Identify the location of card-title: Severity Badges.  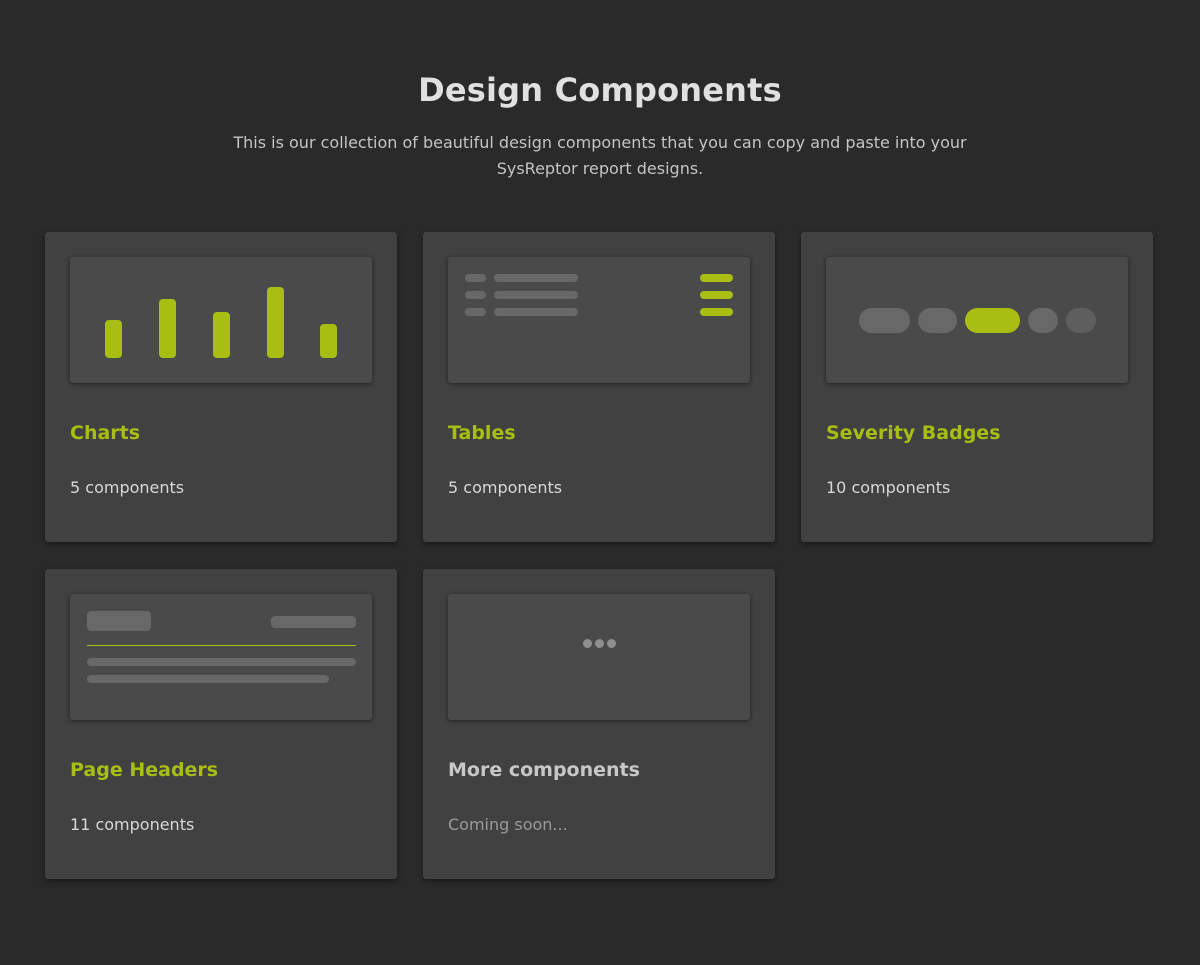
(913, 433).